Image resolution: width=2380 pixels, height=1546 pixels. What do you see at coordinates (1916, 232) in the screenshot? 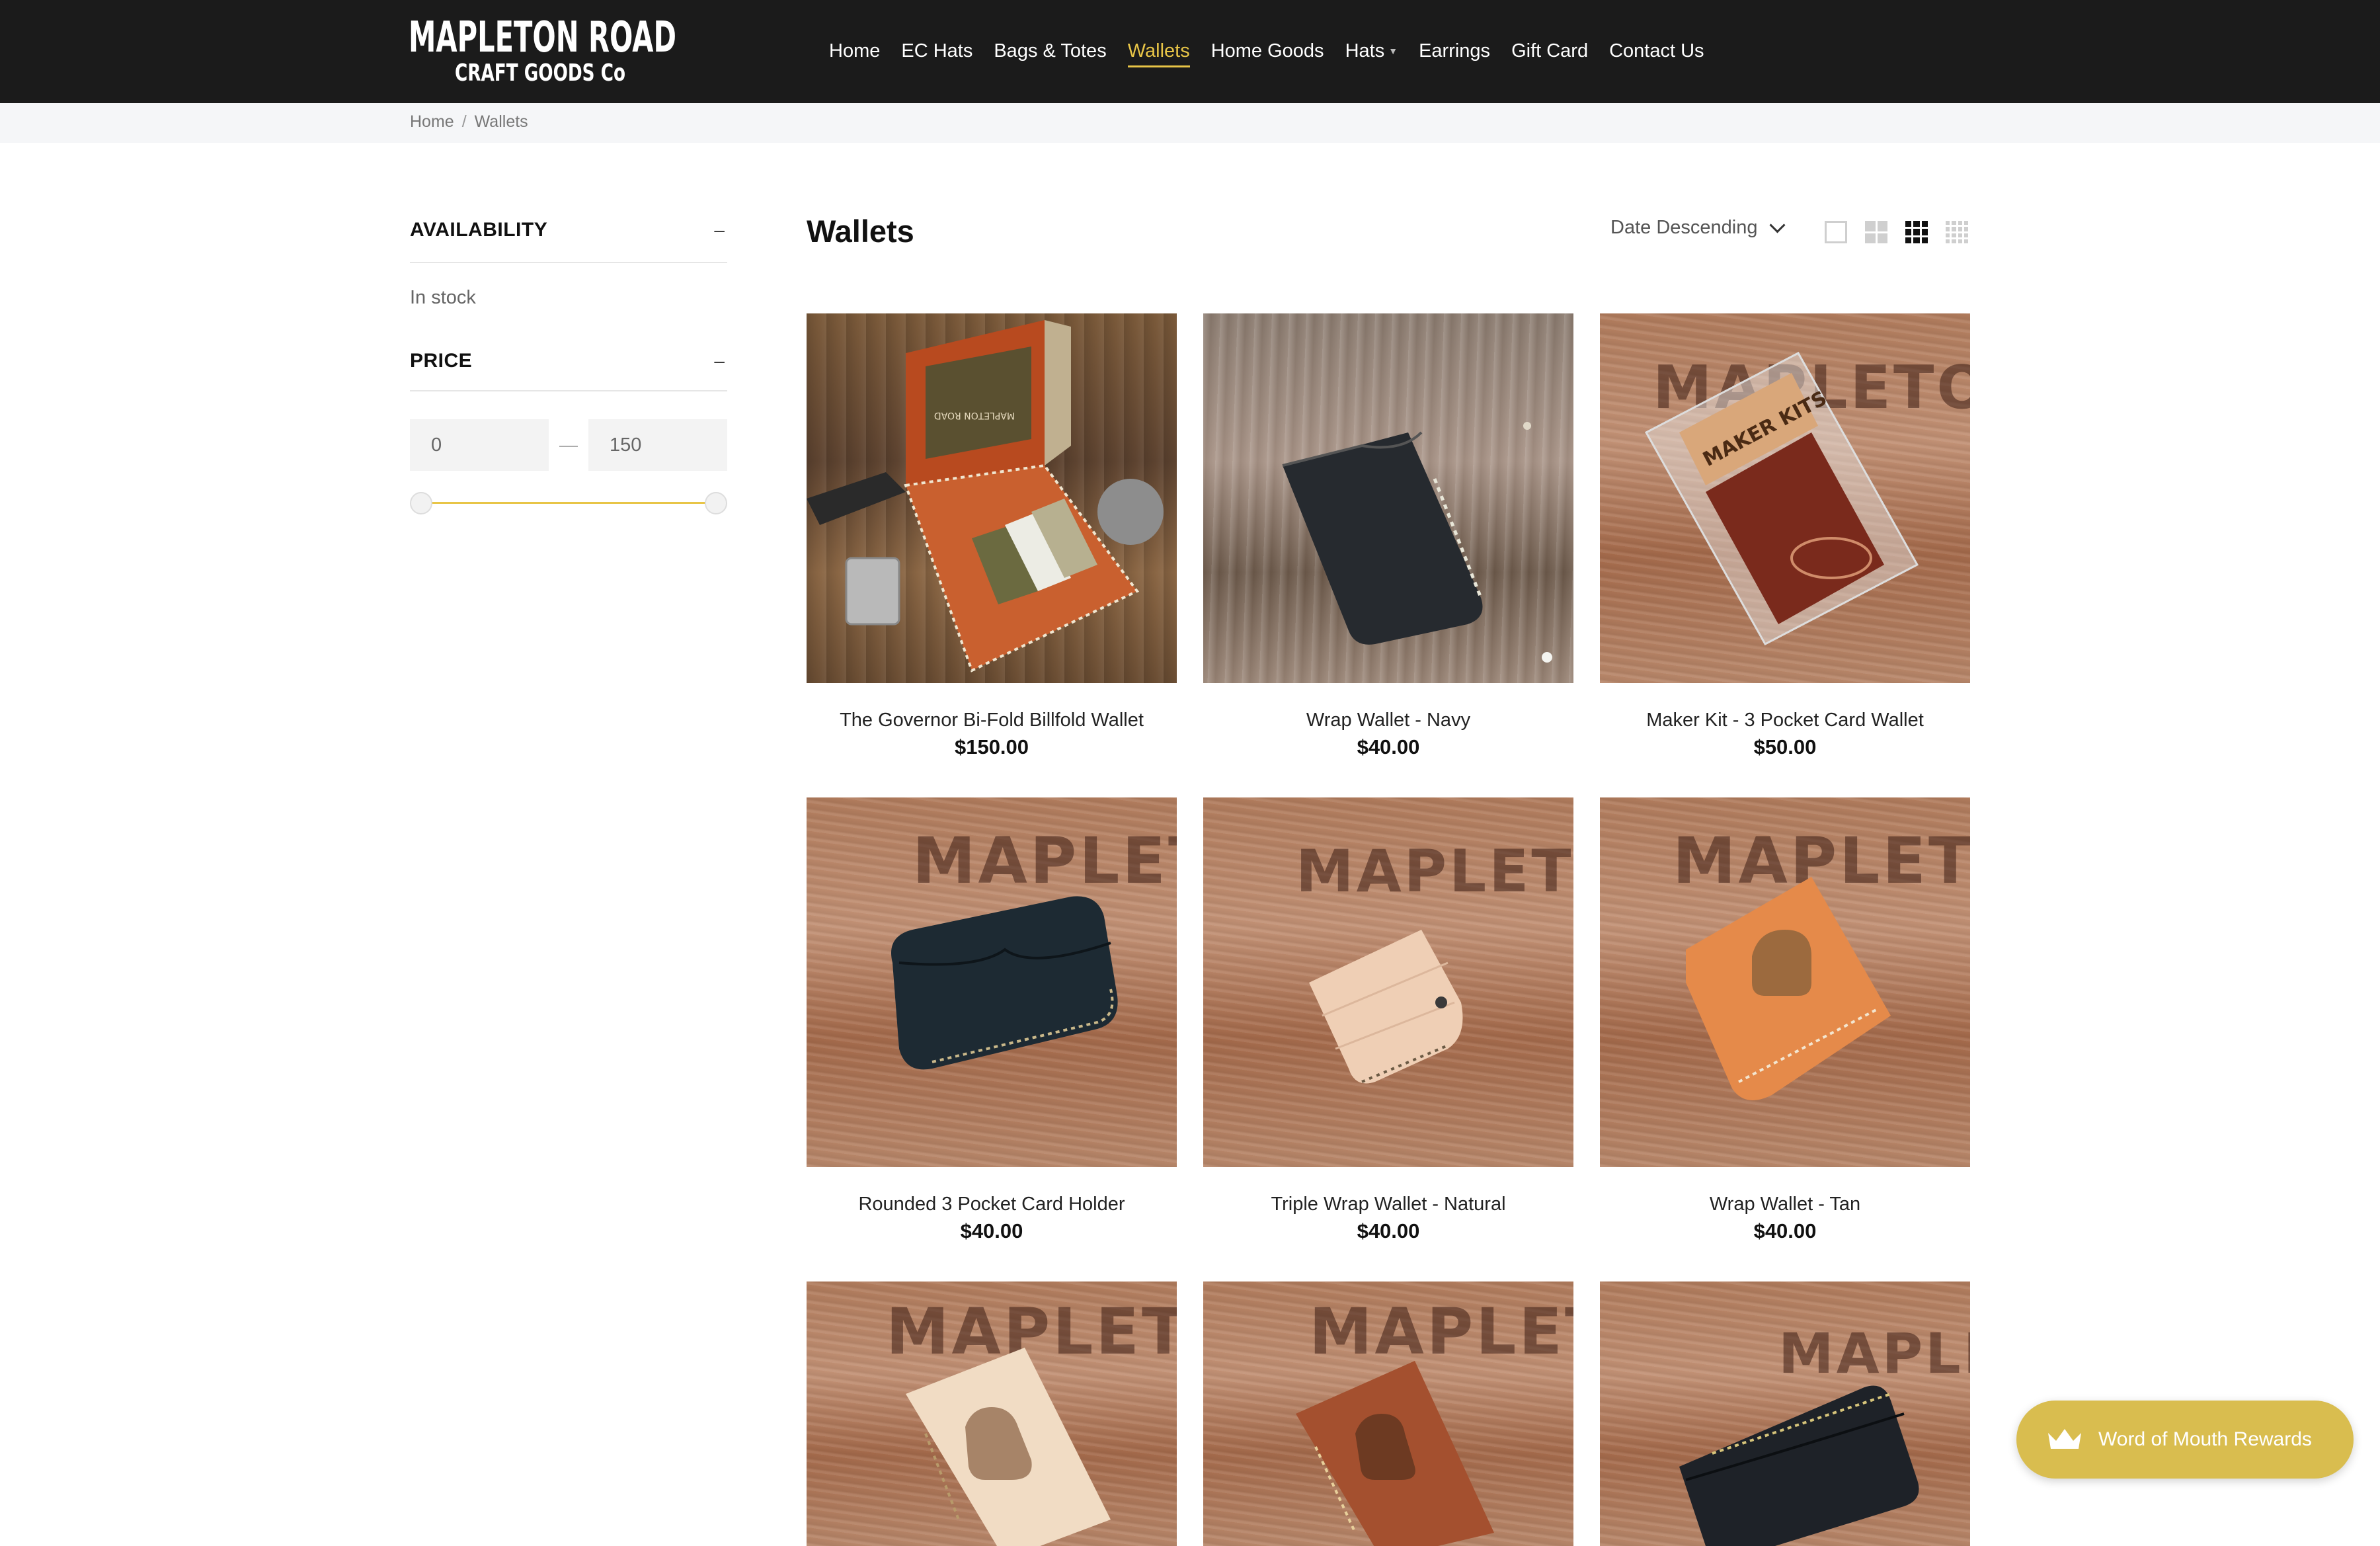
I see `layout-3-column-icon` at bounding box center [1916, 232].